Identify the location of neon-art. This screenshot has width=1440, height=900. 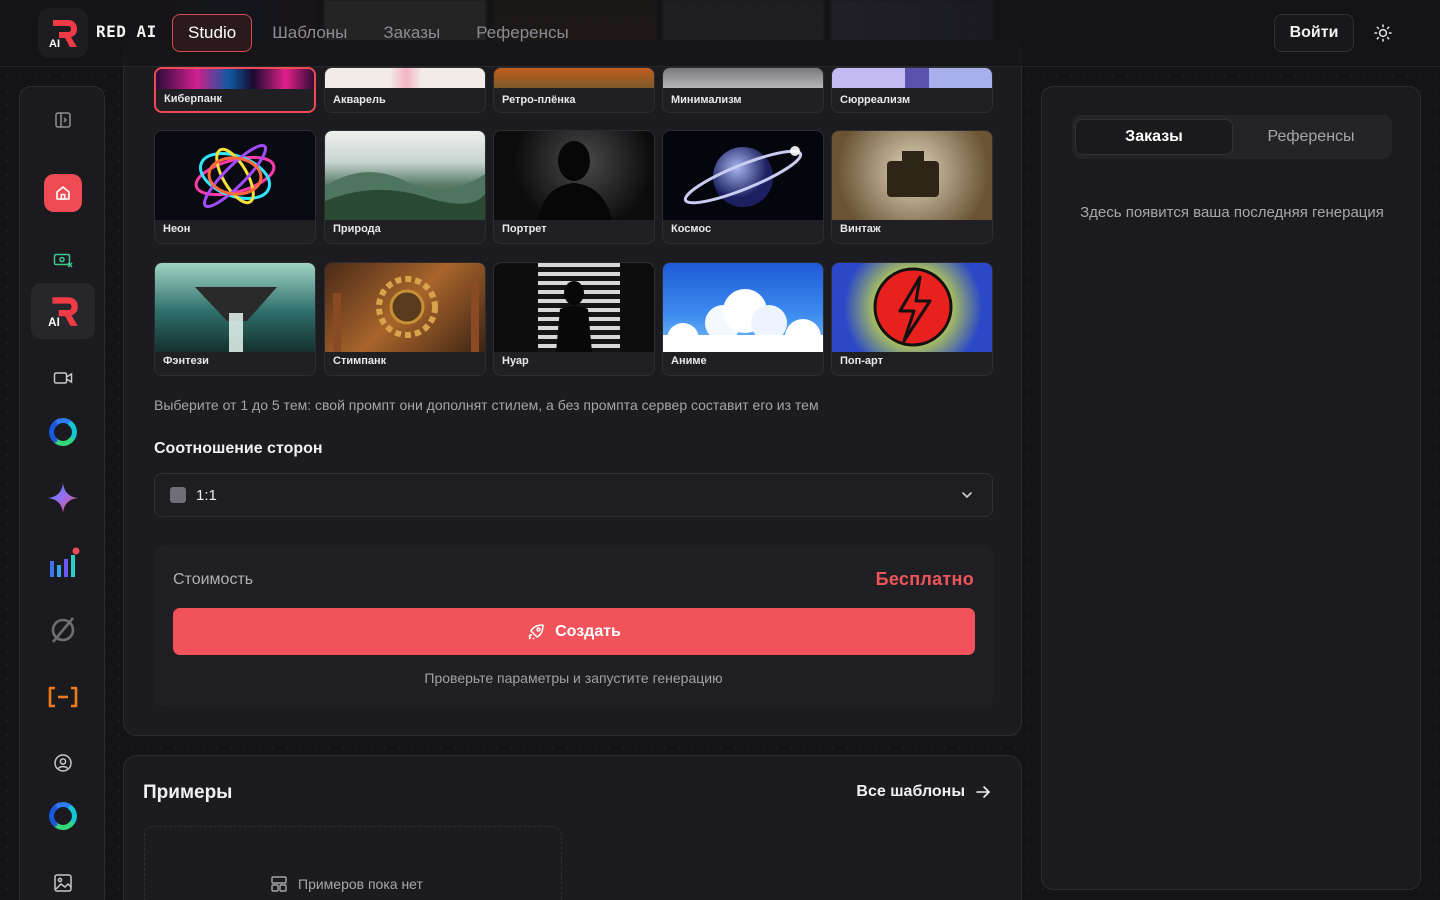
(235, 176).